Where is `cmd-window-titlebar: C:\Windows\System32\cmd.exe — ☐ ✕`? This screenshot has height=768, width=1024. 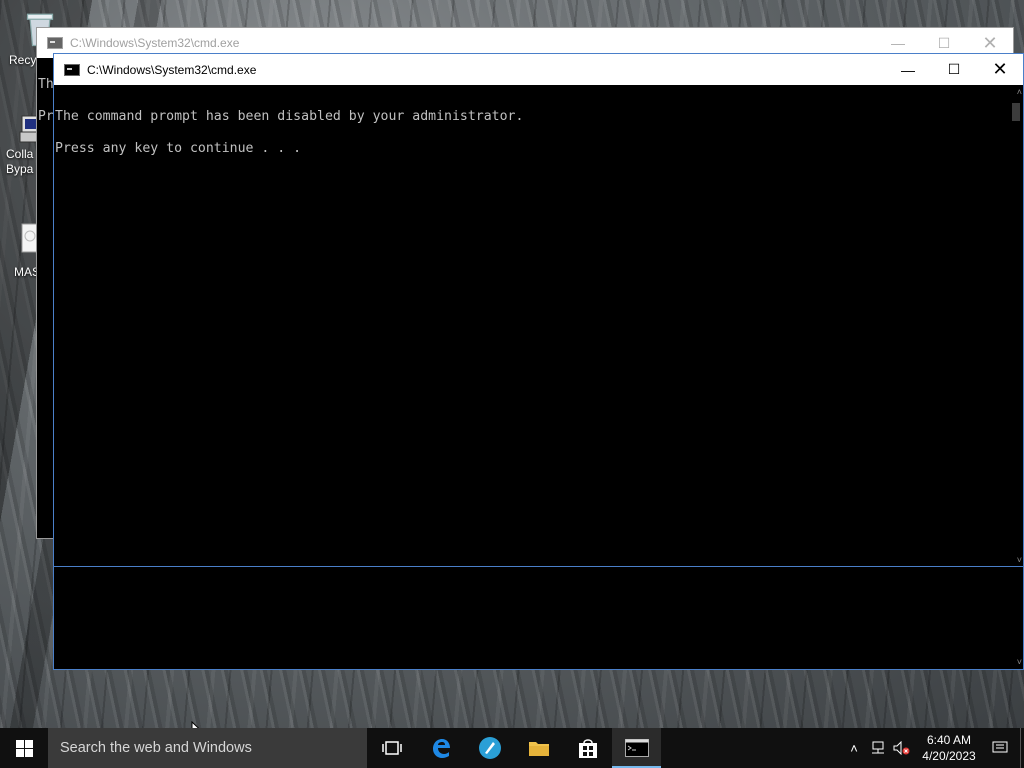
cmd-window-titlebar: C:\Windows\System32\cmd.exe — ☐ ✕ is located at coordinates (538, 69).